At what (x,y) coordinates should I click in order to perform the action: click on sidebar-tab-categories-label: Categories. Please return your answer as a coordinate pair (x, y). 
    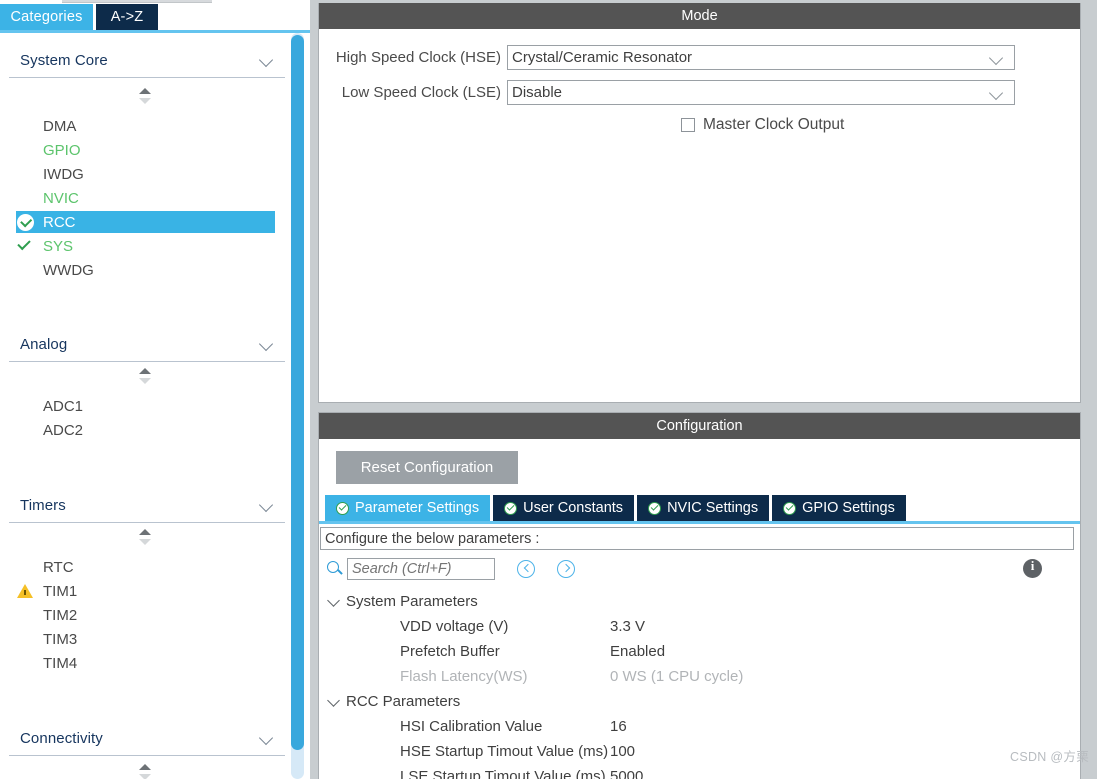
    Looking at the image, I should click on (46, 17).